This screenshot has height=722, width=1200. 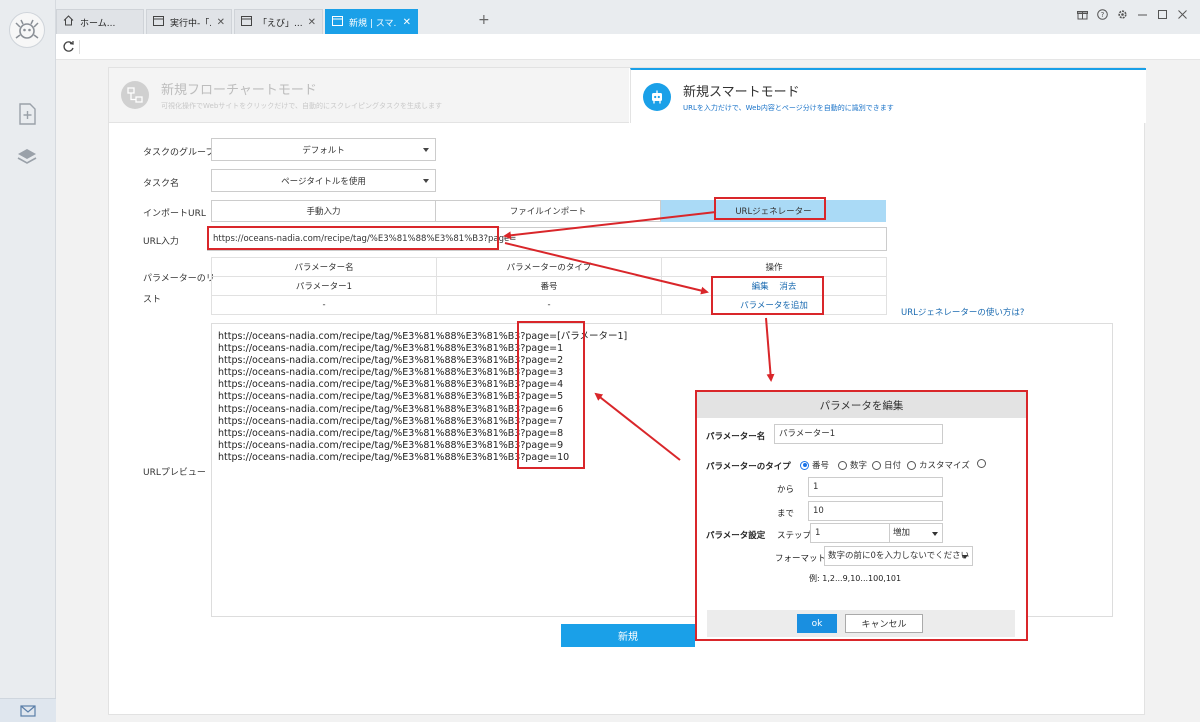 I want to click on to-label: まで, so click(x=786, y=514).